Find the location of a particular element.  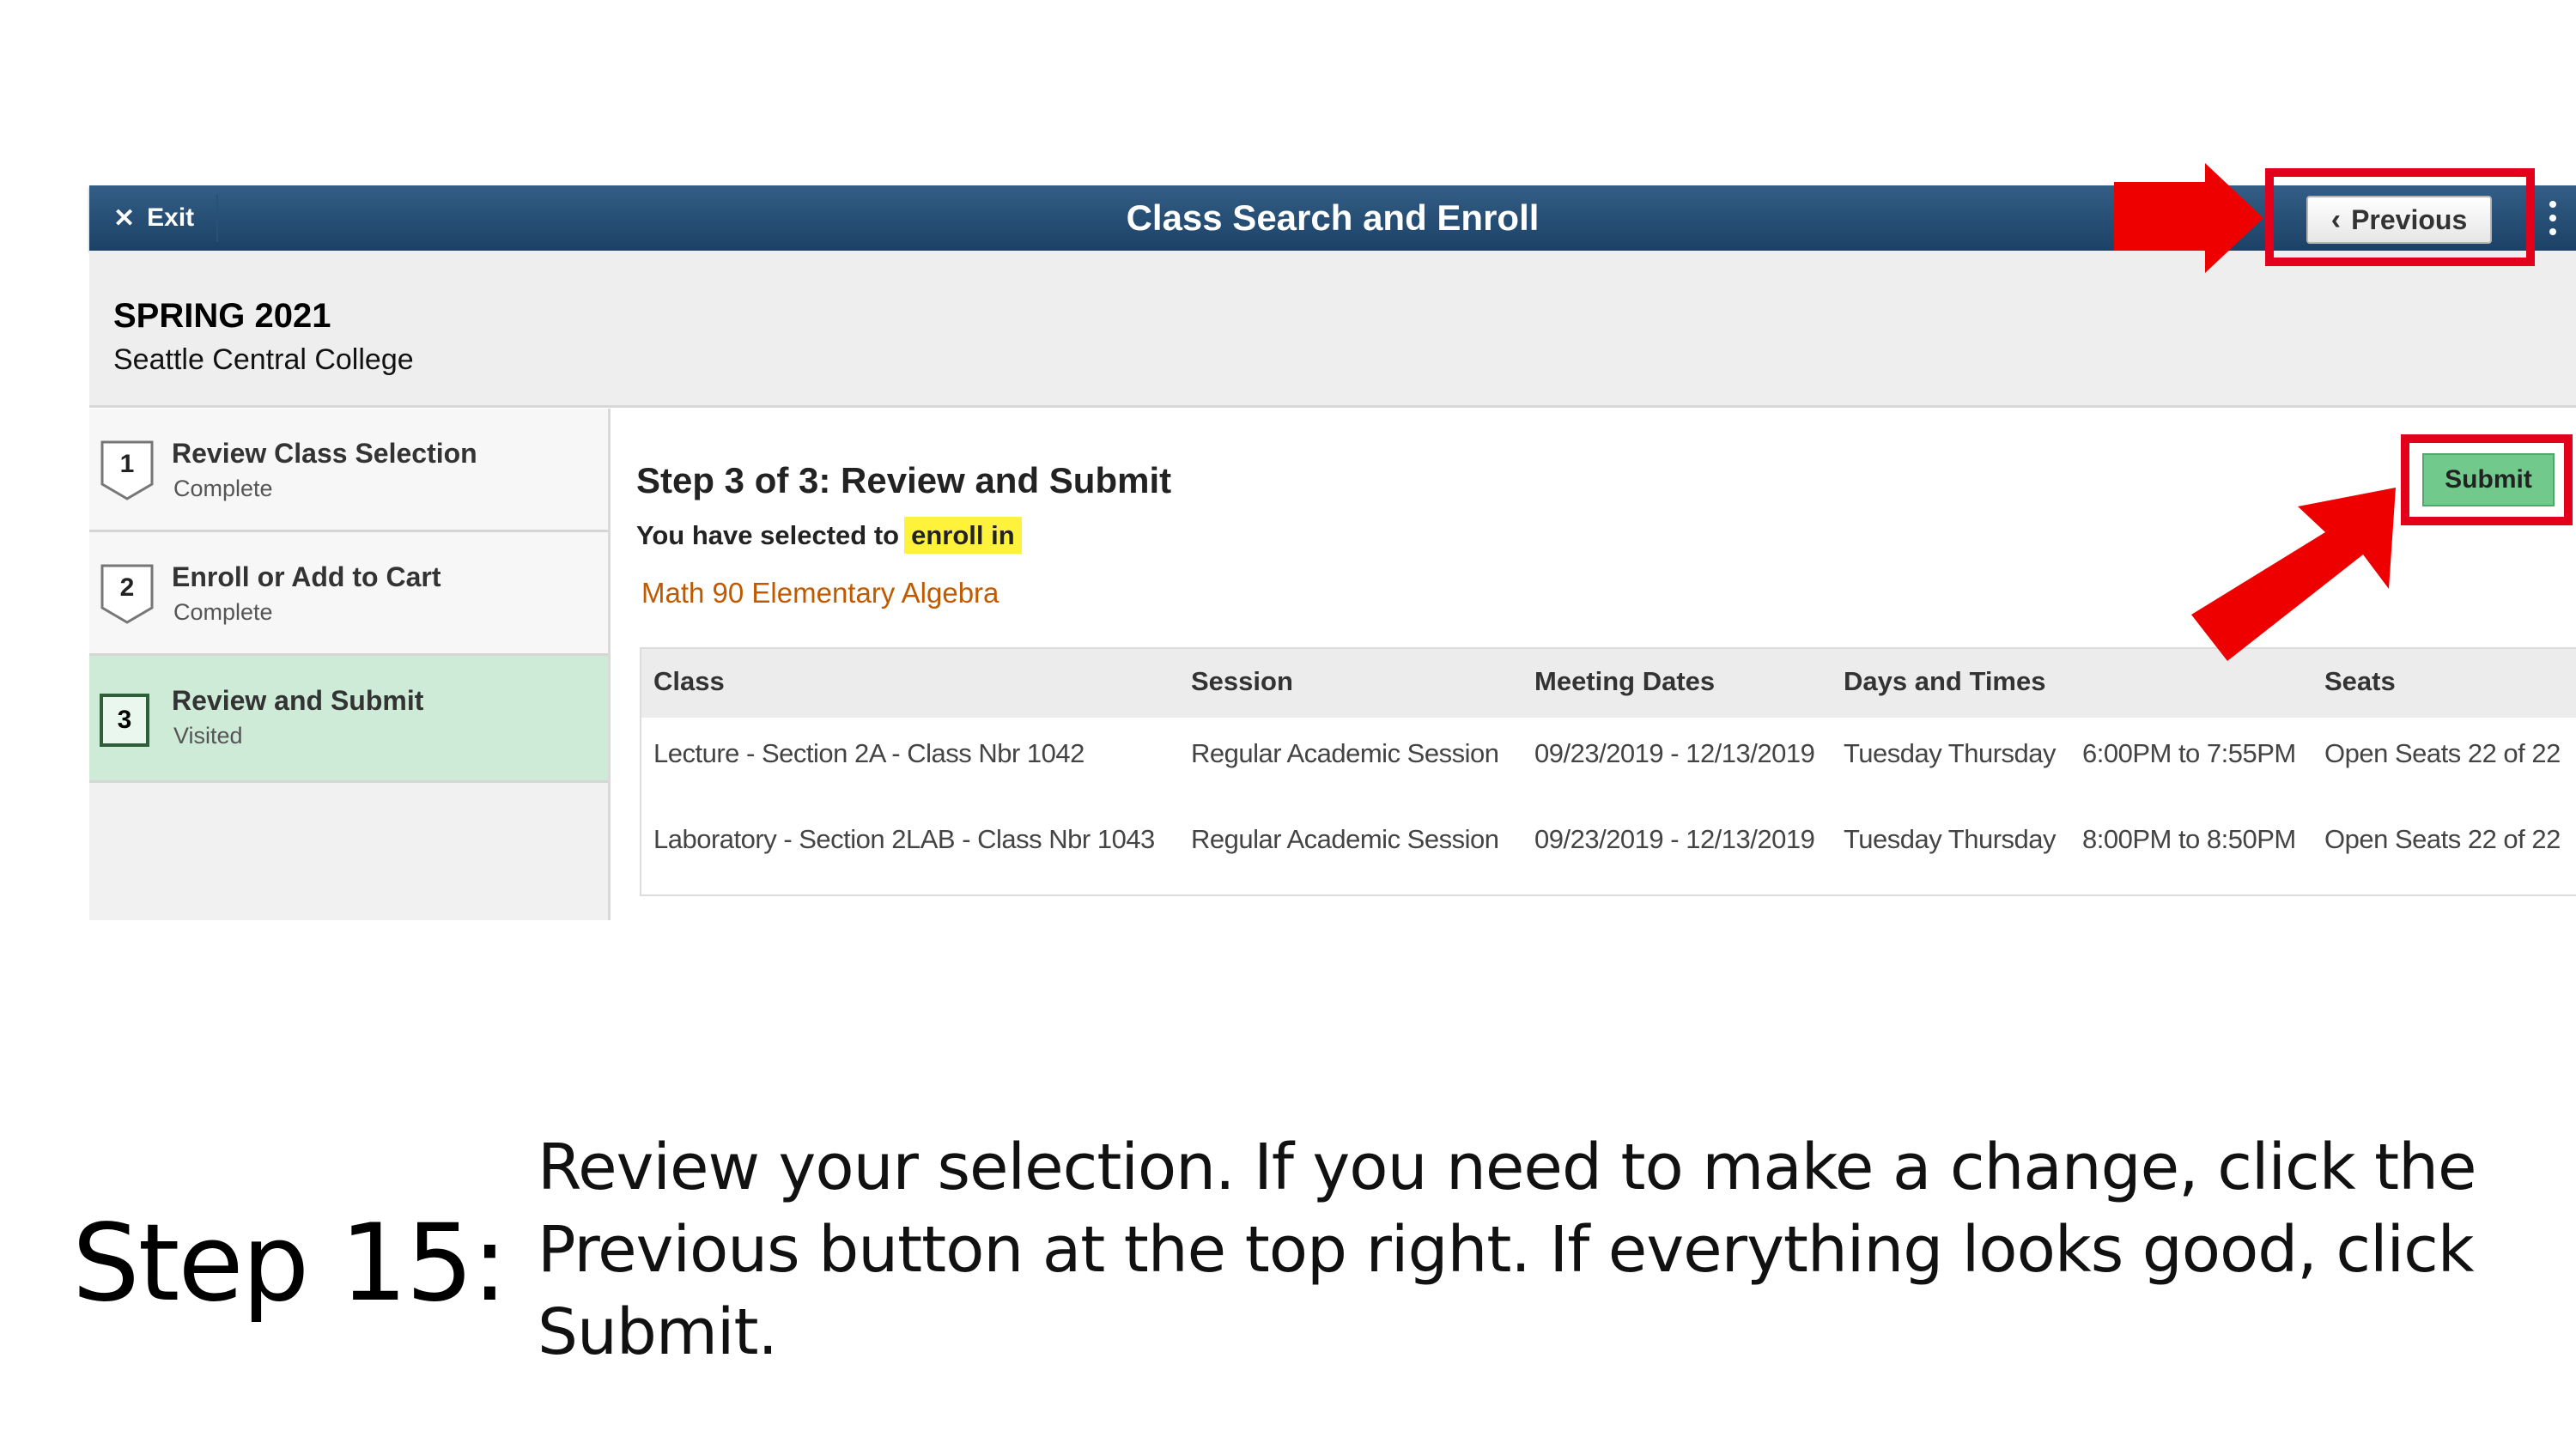

arrow-right-icon is located at coordinates (2188, 218).